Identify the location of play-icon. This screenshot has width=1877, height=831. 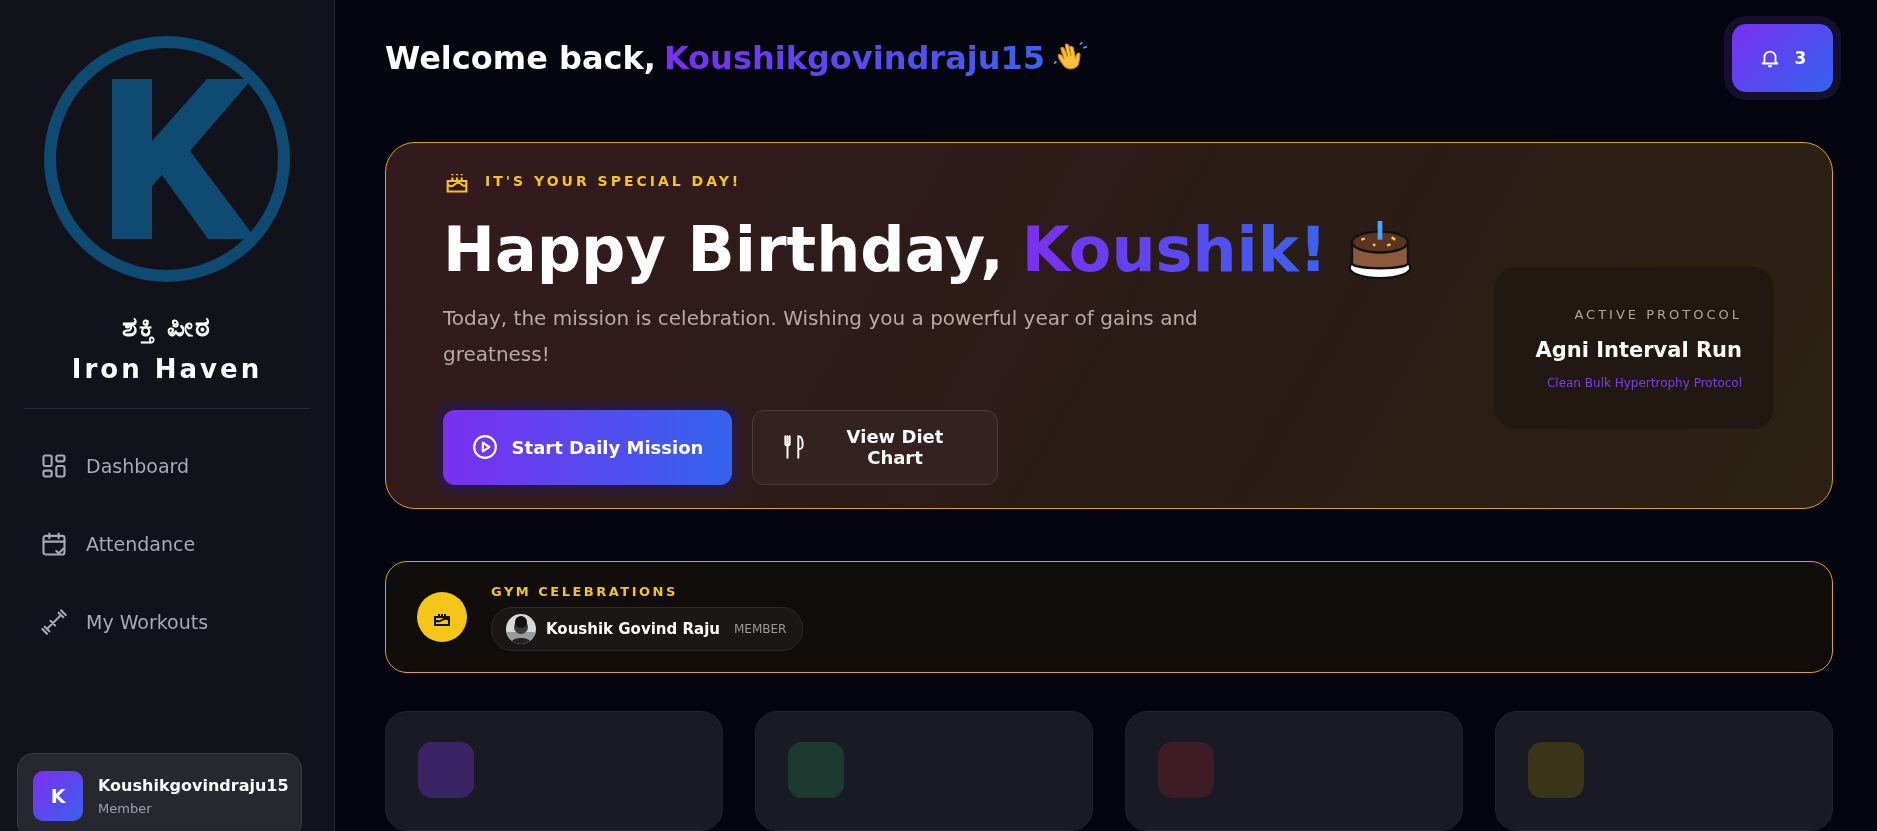
(484, 447).